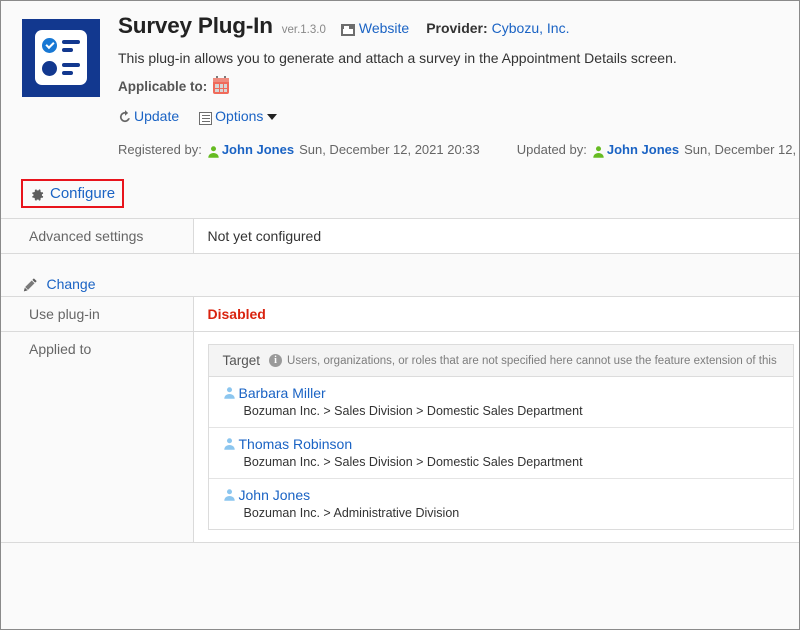 This screenshot has width=800, height=630. I want to click on provider-link: Cybozu, Inc., so click(531, 28).